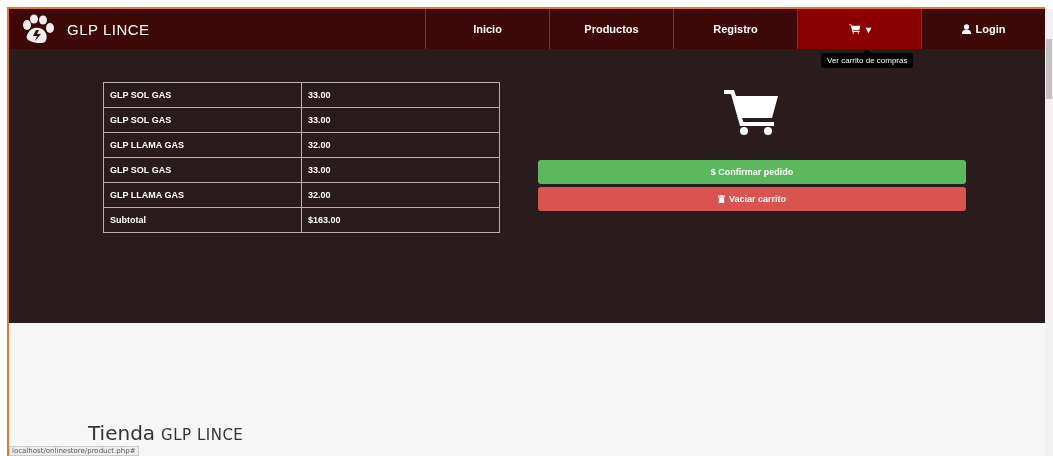 Image resolution: width=1053 pixels, height=456 pixels. What do you see at coordinates (1049, 69) in the screenshot?
I see `scrollbar-thumb` at bounding box center [1049, 69].